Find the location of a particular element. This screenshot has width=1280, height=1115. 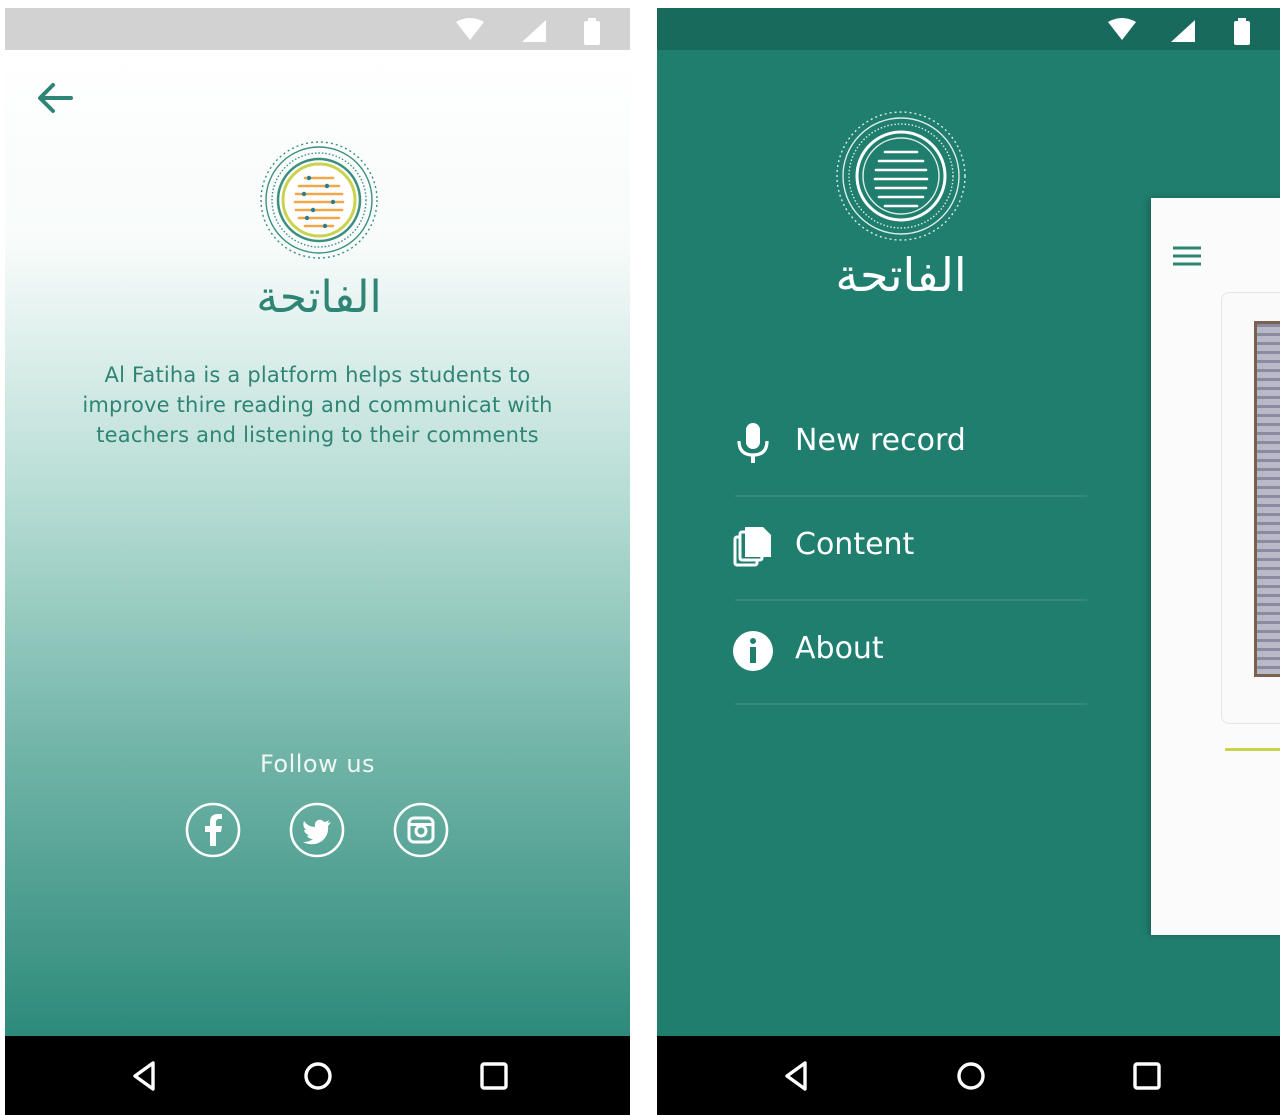

twitter-icon is located at coordinates (317, 830).